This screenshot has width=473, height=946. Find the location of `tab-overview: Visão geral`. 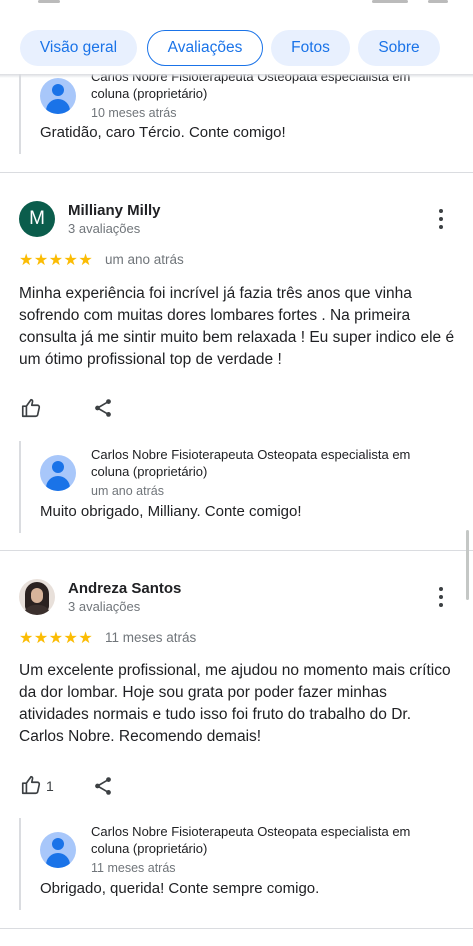

tab-overview: Visão geral is located at coordinates (78, 48).